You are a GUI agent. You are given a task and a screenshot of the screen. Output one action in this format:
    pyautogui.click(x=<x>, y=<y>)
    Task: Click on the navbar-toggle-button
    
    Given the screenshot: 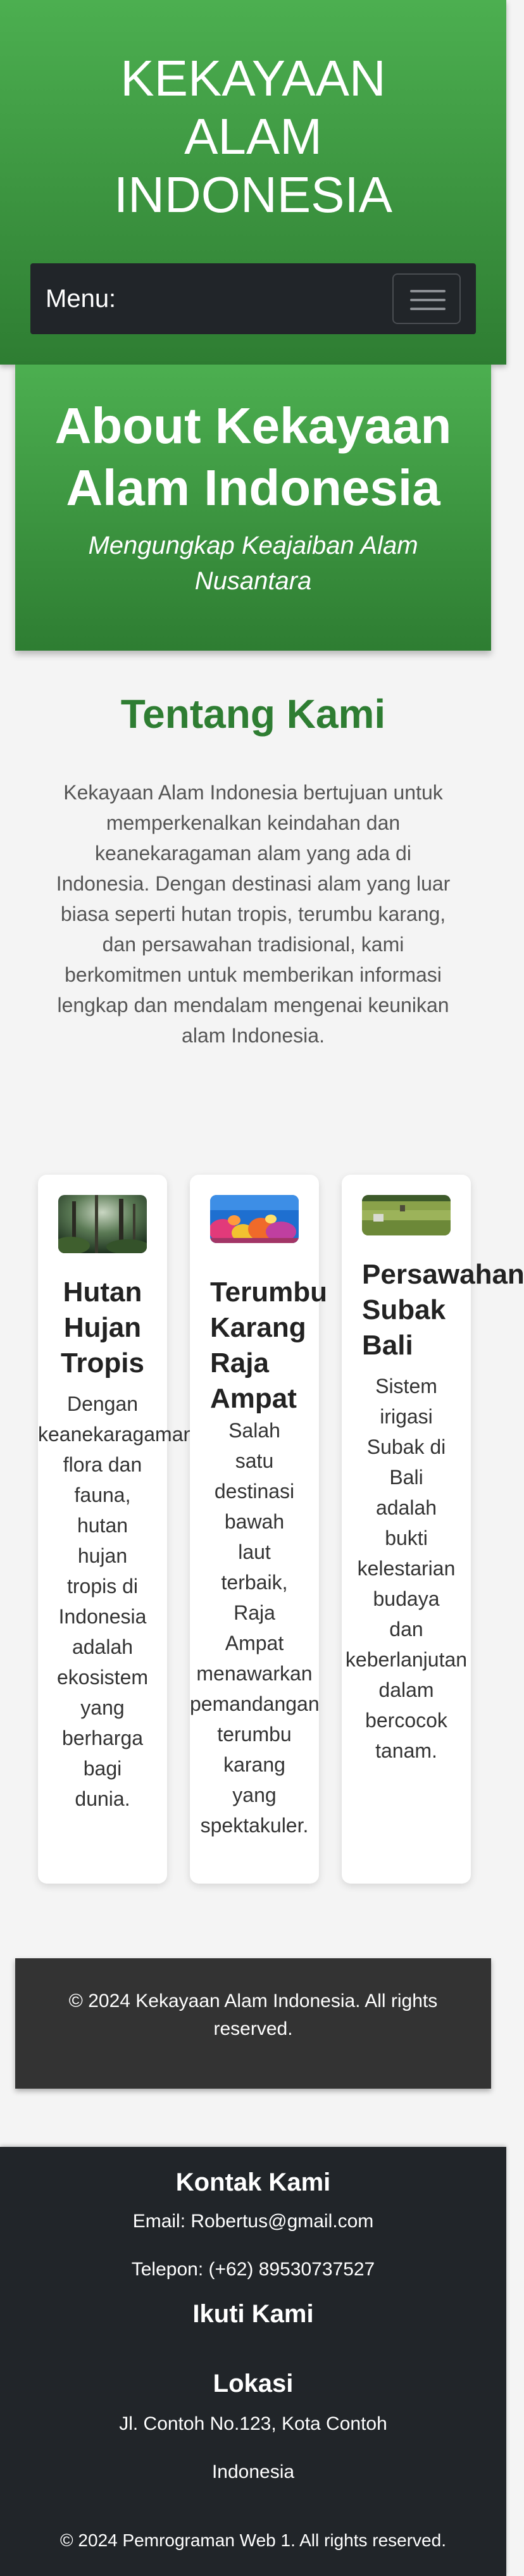 What is the action you would take?
    pyautogui.click(x=427, y=298)
    